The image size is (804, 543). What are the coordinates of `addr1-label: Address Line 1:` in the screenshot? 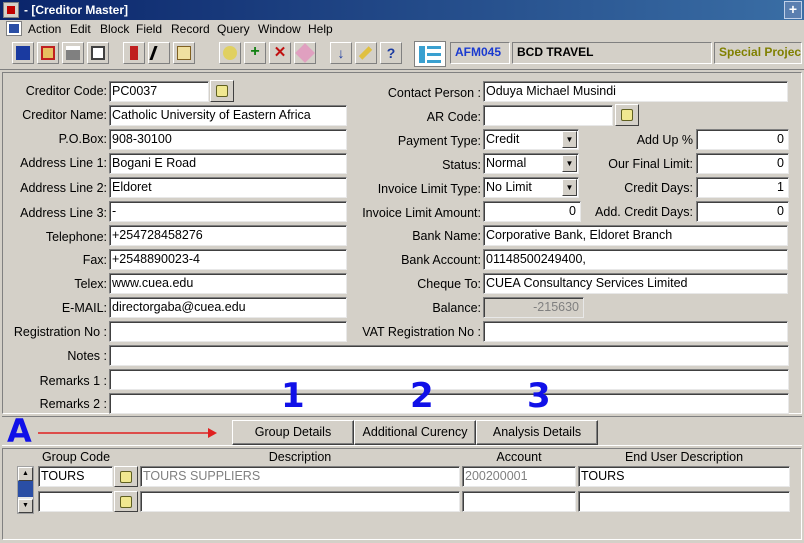 It's located at (63, 163).